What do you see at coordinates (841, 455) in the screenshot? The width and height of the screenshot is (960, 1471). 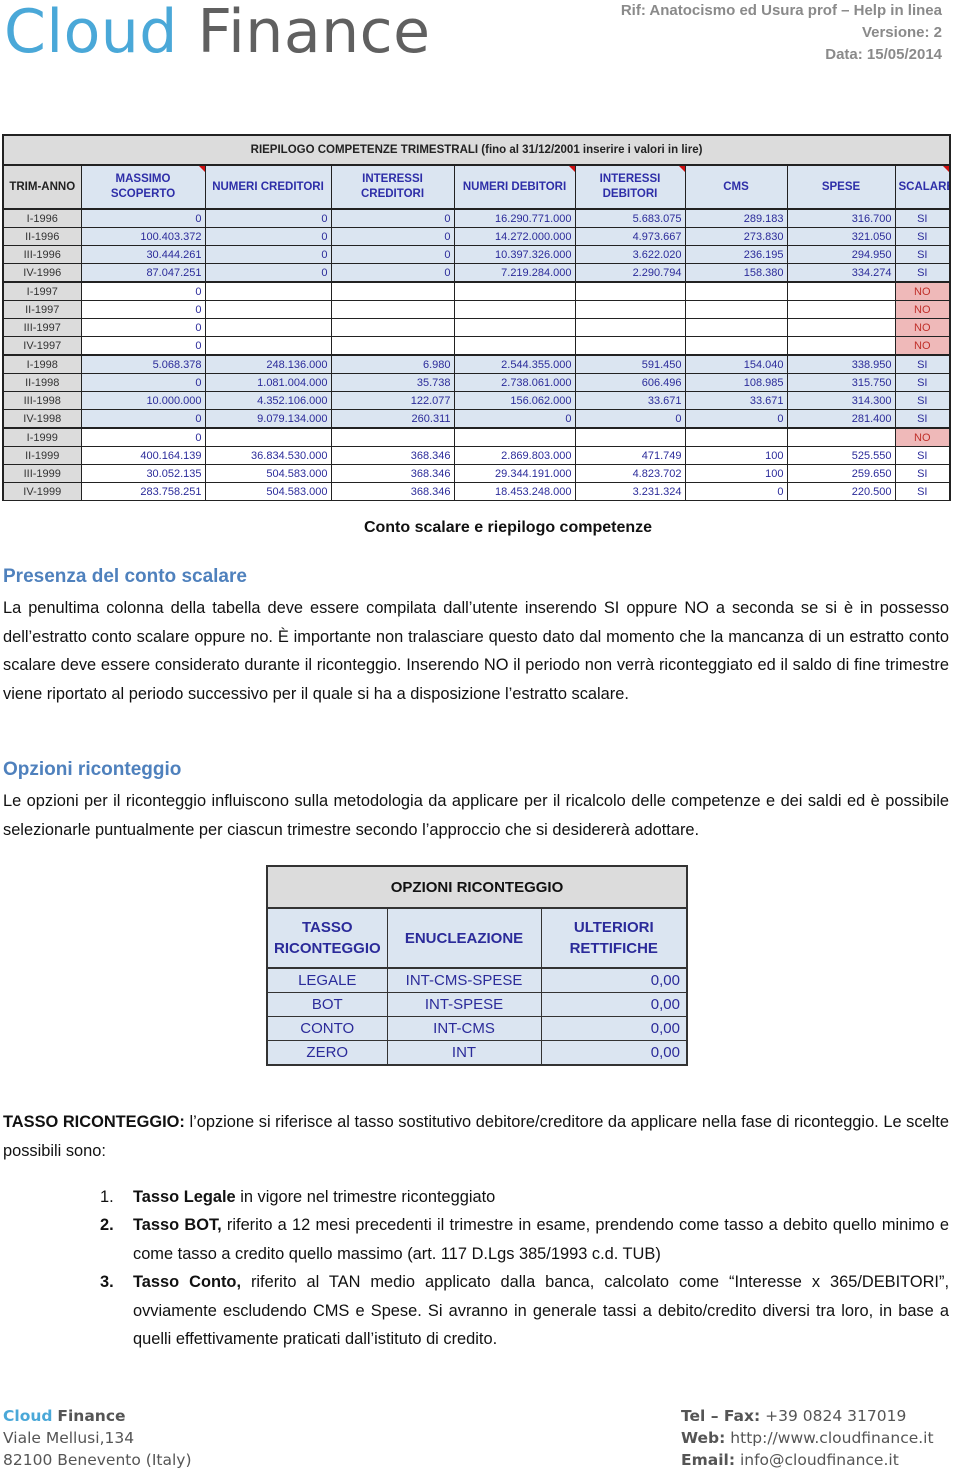 I see `value-cell: 525.550` at bounding box center [841, 455].